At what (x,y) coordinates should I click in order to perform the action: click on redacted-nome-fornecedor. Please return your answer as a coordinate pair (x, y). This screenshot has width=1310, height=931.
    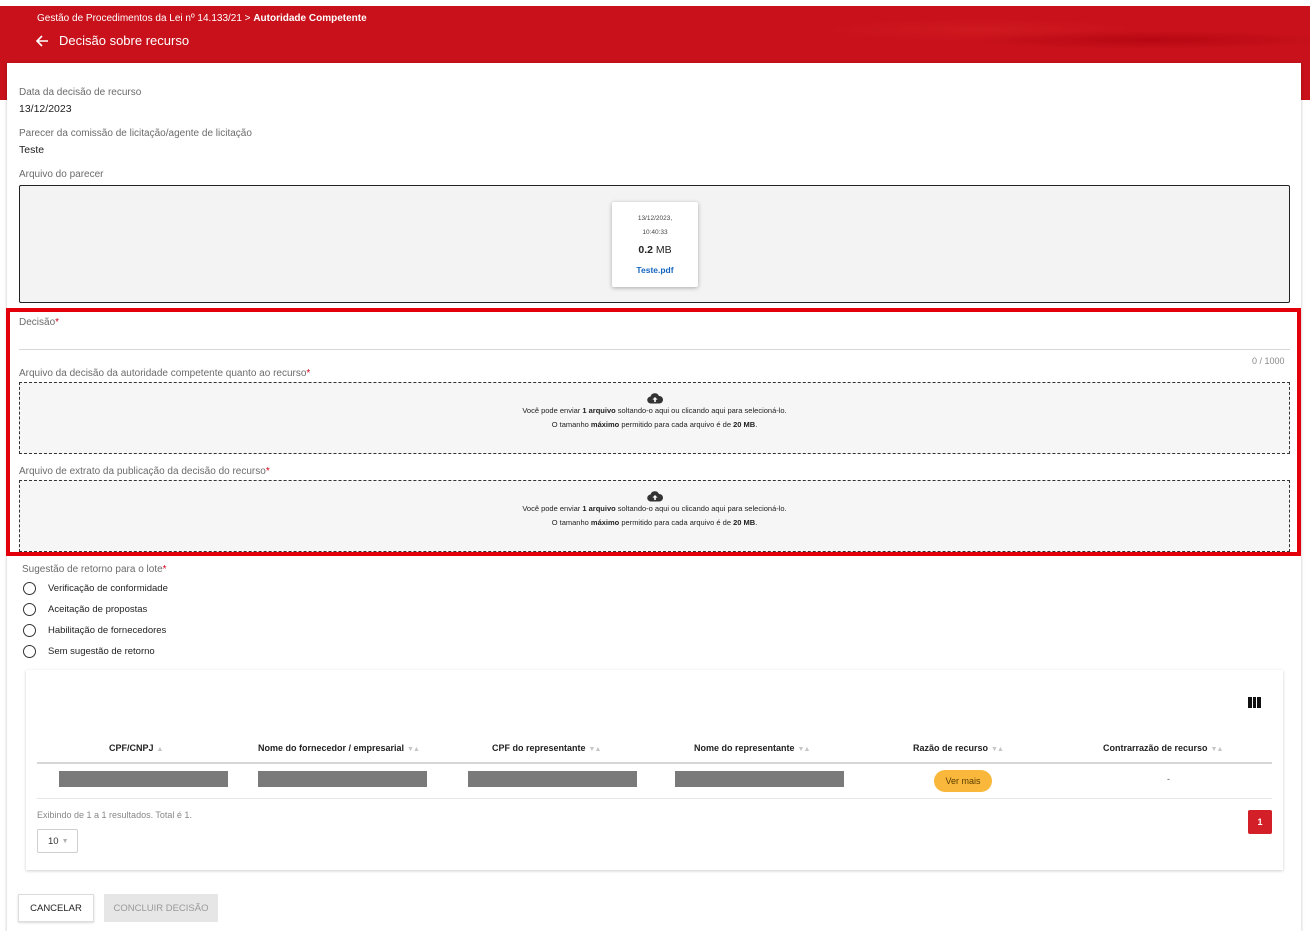
    Looking at the image, I should click on (342, 779).